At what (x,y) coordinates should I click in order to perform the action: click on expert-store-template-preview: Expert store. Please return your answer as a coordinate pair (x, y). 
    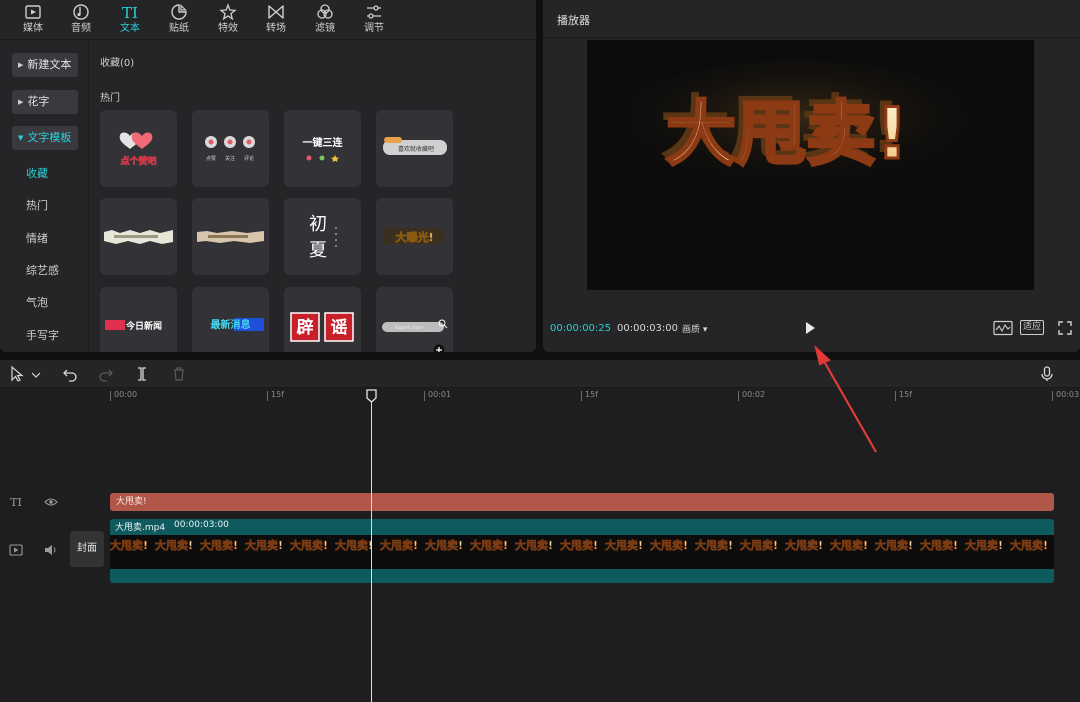
    Looking at the image, I should click on (415, 325).